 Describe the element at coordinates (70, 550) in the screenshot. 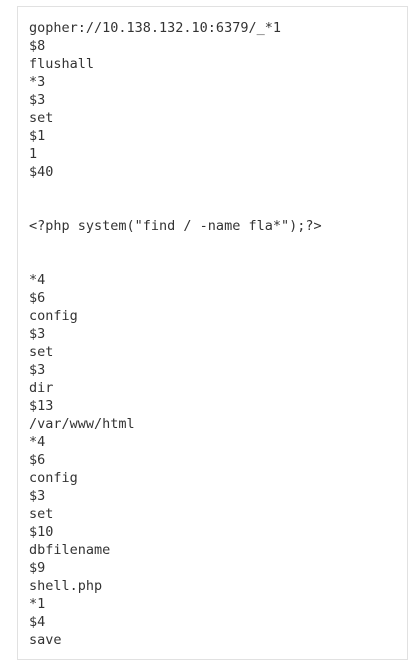

I see `code-line: dbfilename` at that location.